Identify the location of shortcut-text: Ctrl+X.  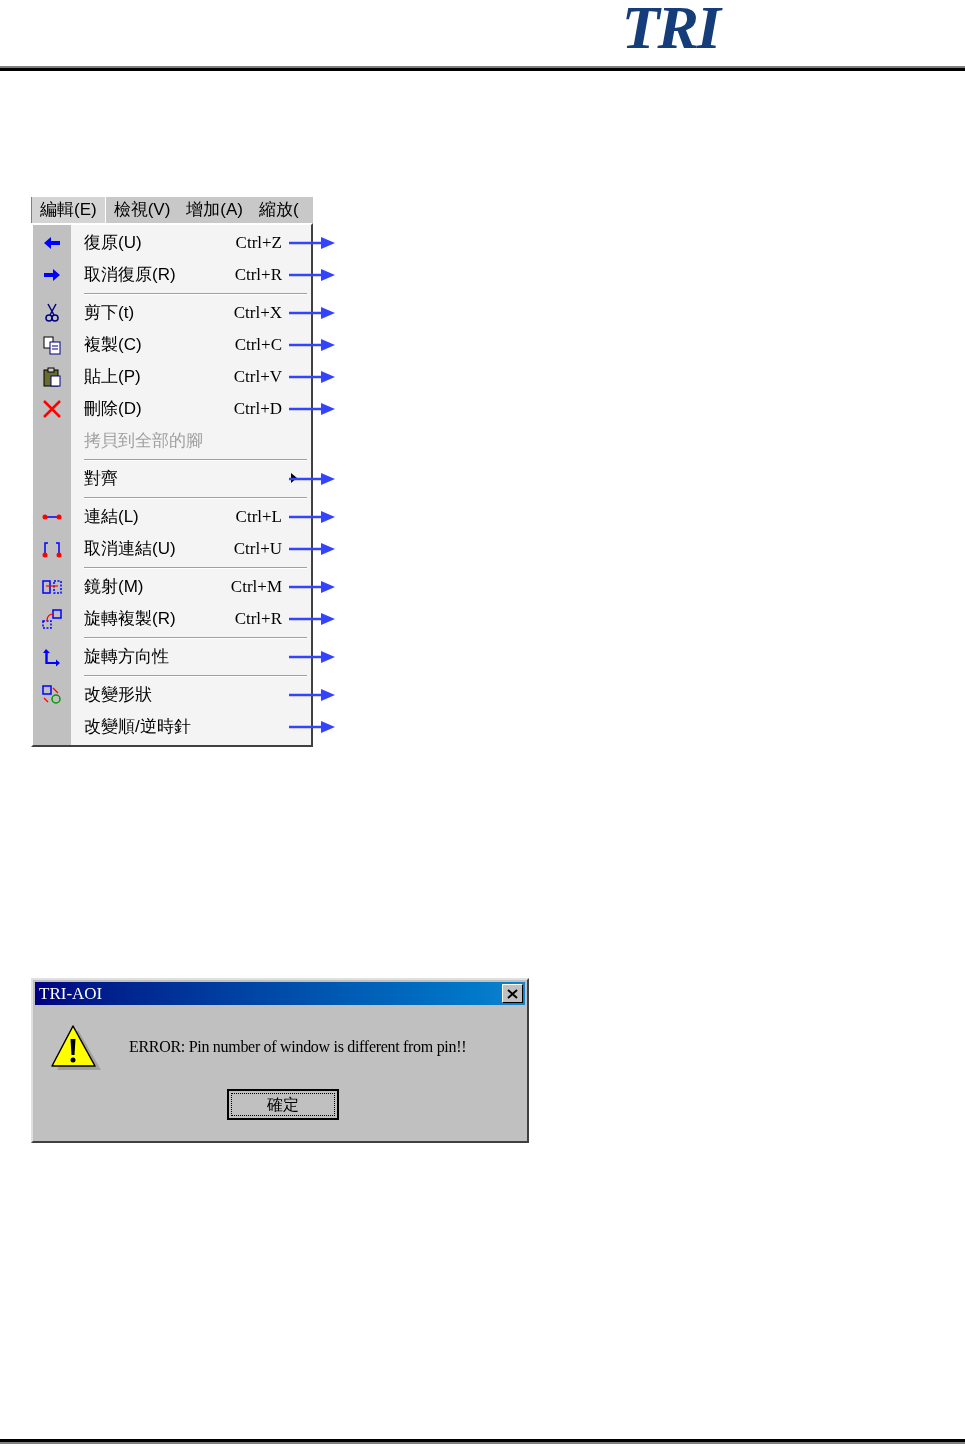
(257, 313).